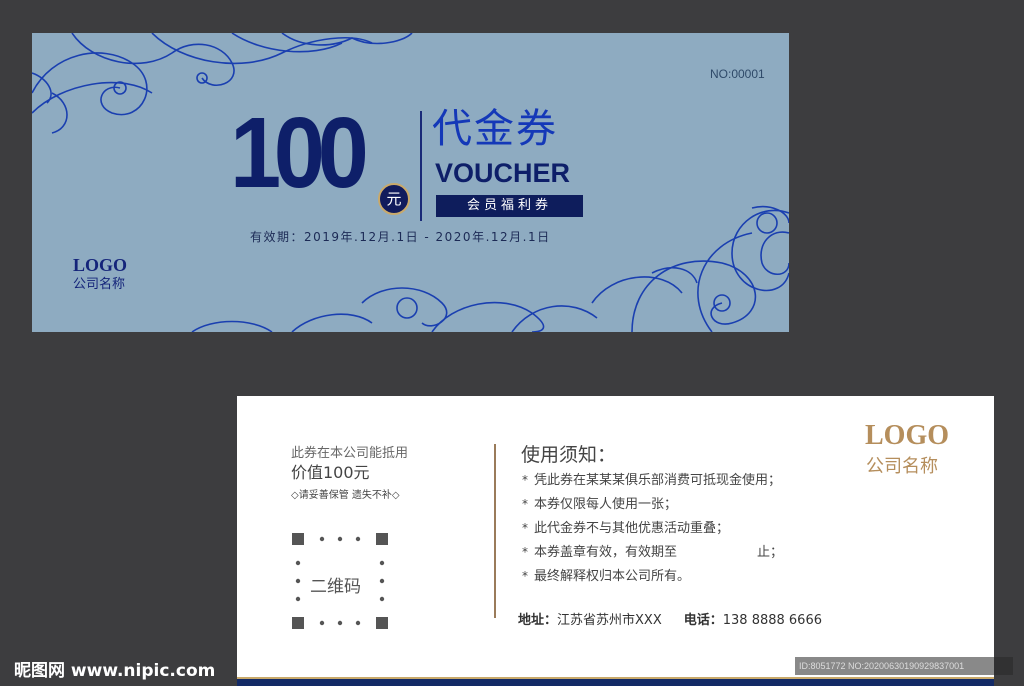  Describe the element at coordinates (495, 531) in the screenshot. I see `back-divider` at that location.